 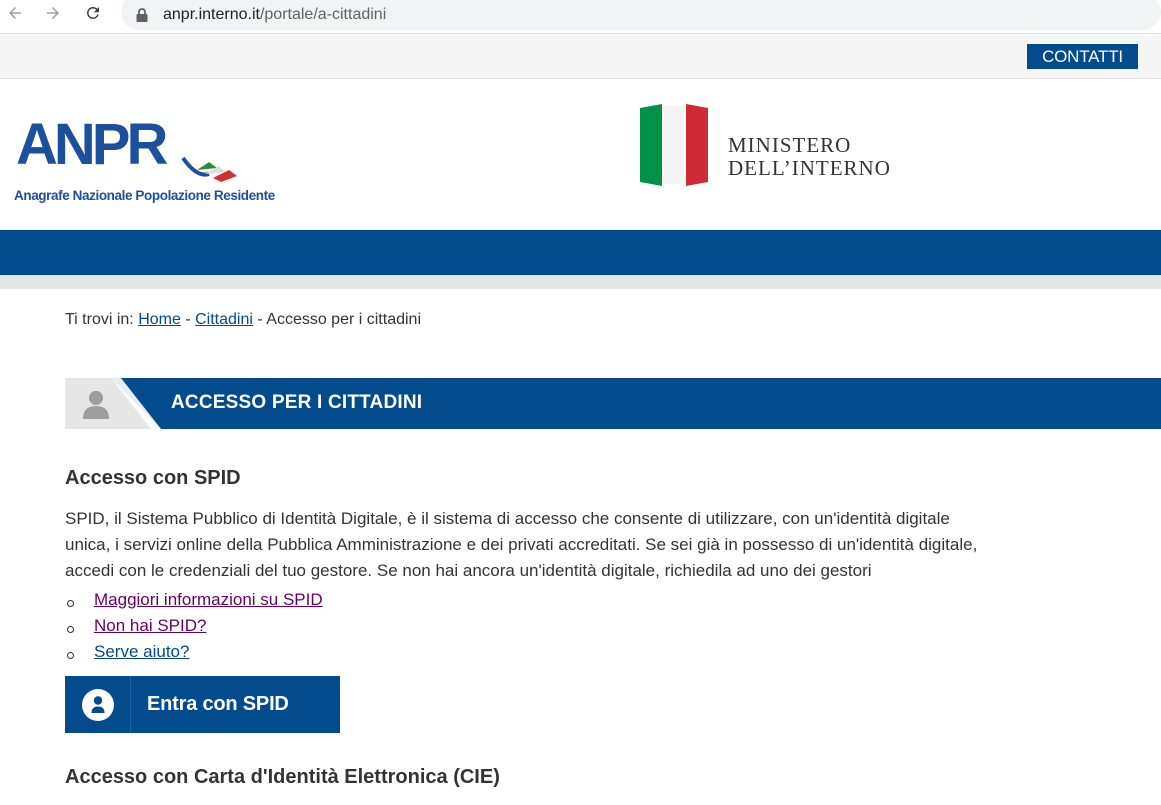 I want to click on user-circle-icon, so click(x=97, y=704).